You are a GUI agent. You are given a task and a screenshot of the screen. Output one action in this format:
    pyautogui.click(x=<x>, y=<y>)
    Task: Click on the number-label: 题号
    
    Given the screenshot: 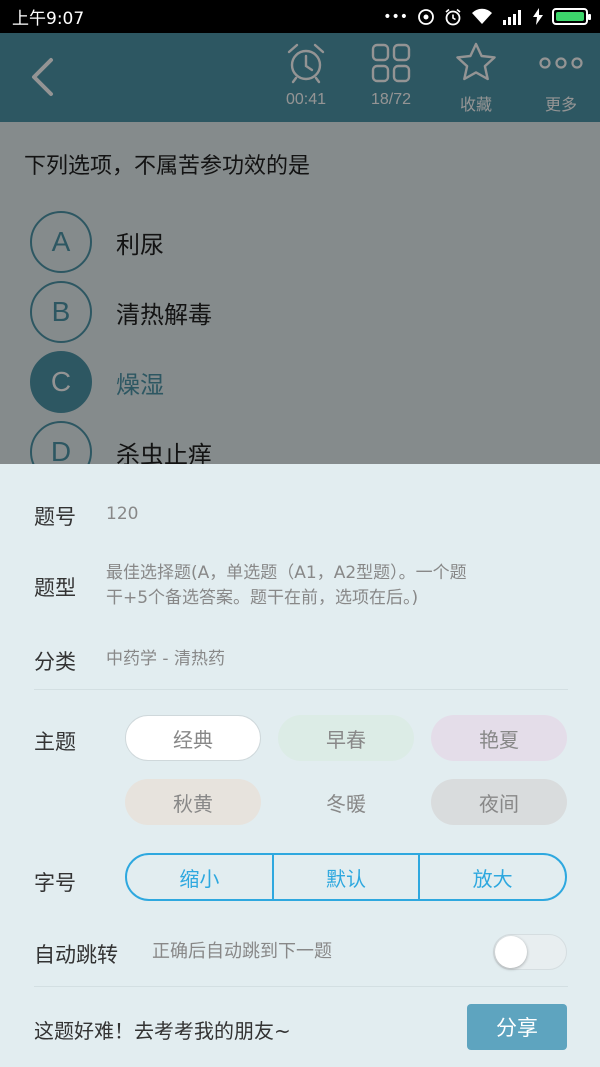 What is the action you would take?
    pyautogui.click(x=55, y=517)
    